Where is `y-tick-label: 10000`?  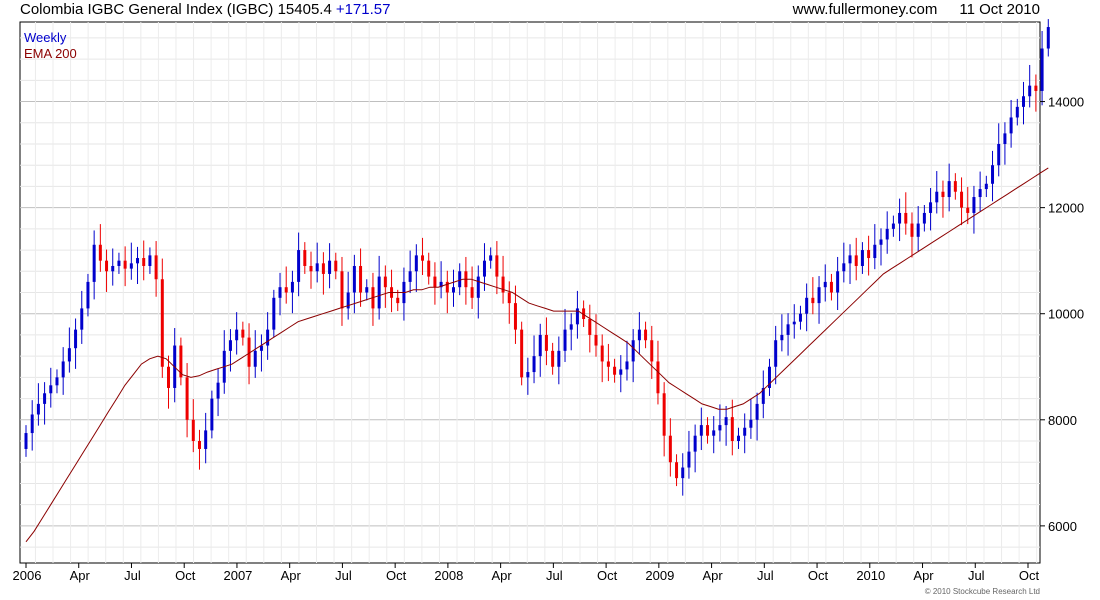
y-tick-label: 10000 is located at coordinates (1066, 314).